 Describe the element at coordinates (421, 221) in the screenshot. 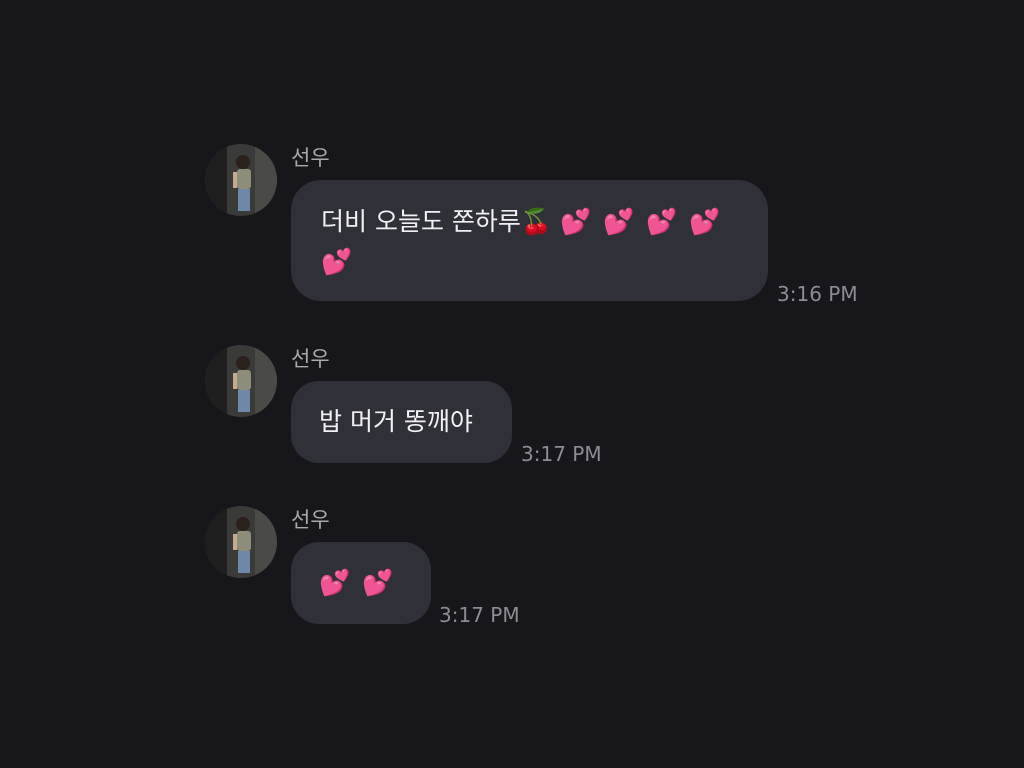

I see `message-text: 더비 오늘도 쫀하루` at that location.